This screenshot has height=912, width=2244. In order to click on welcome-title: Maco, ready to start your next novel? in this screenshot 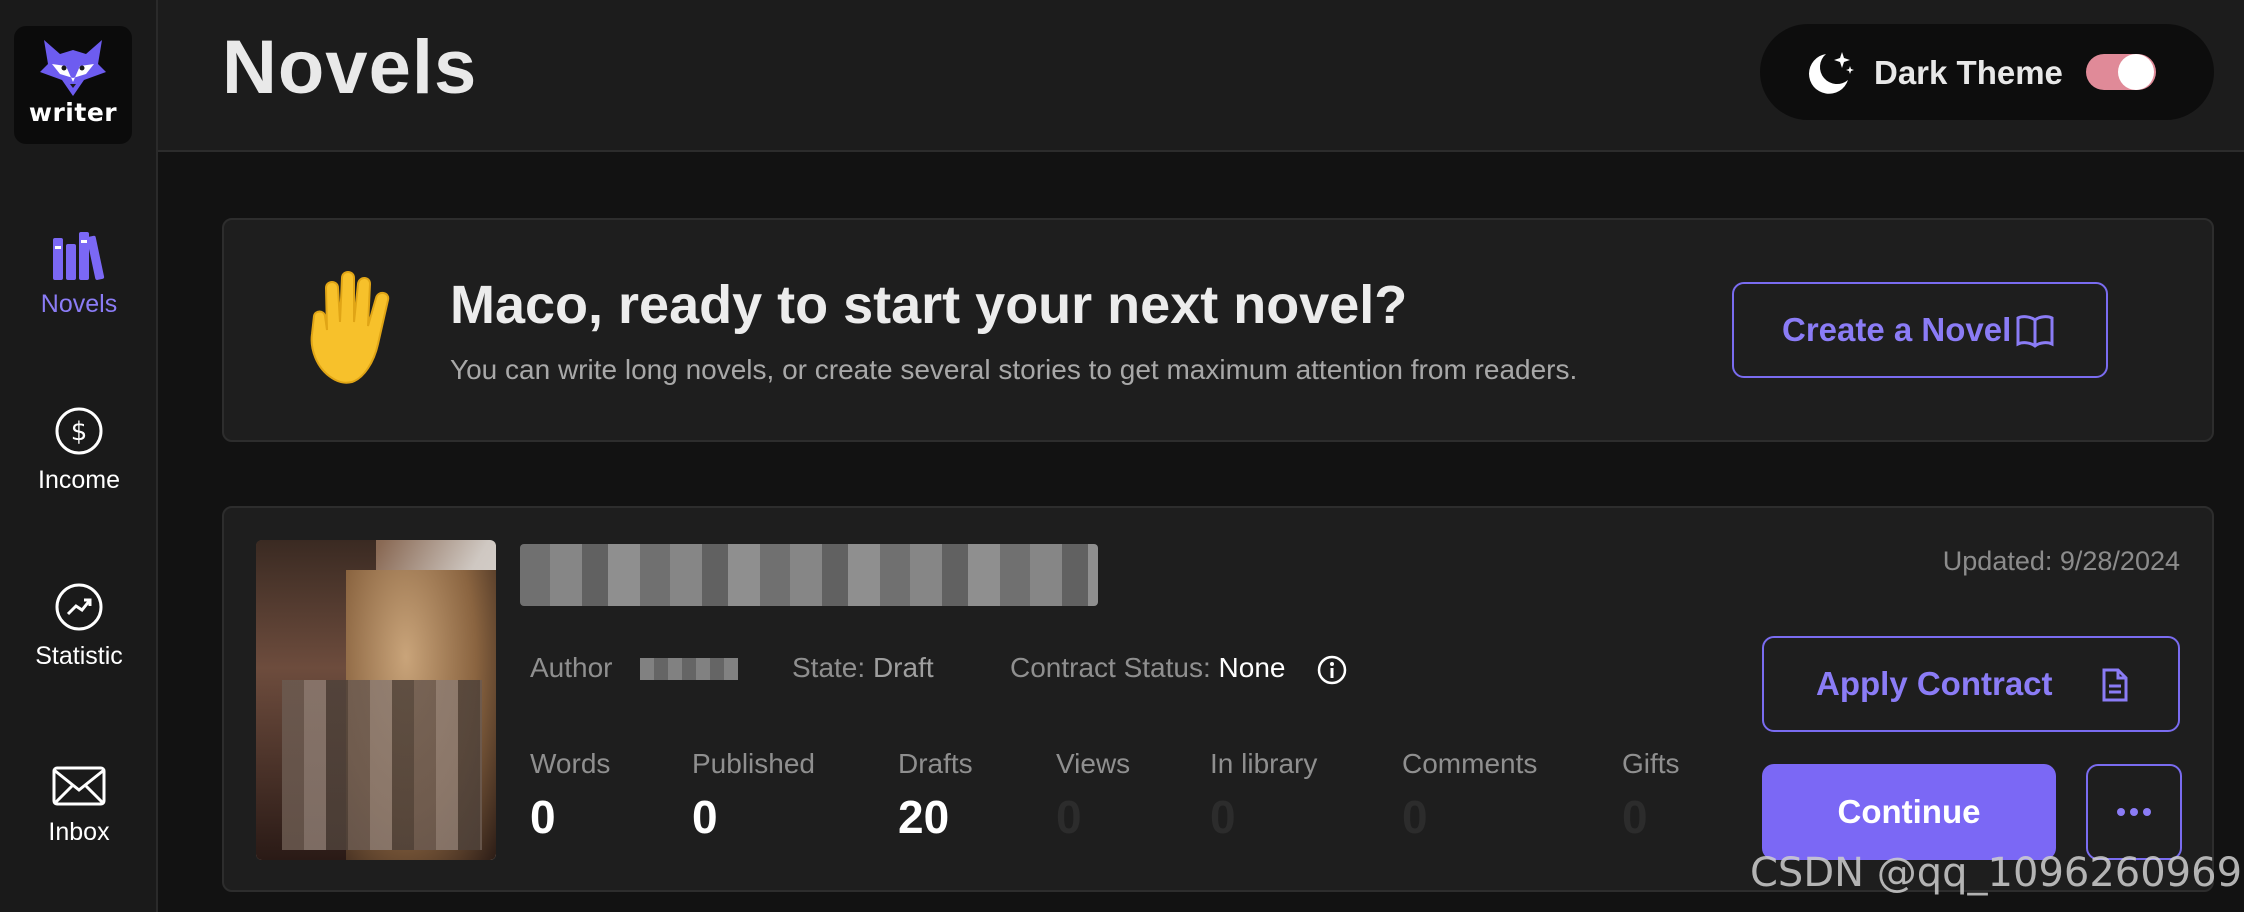, I will do `click(929, 305)`.